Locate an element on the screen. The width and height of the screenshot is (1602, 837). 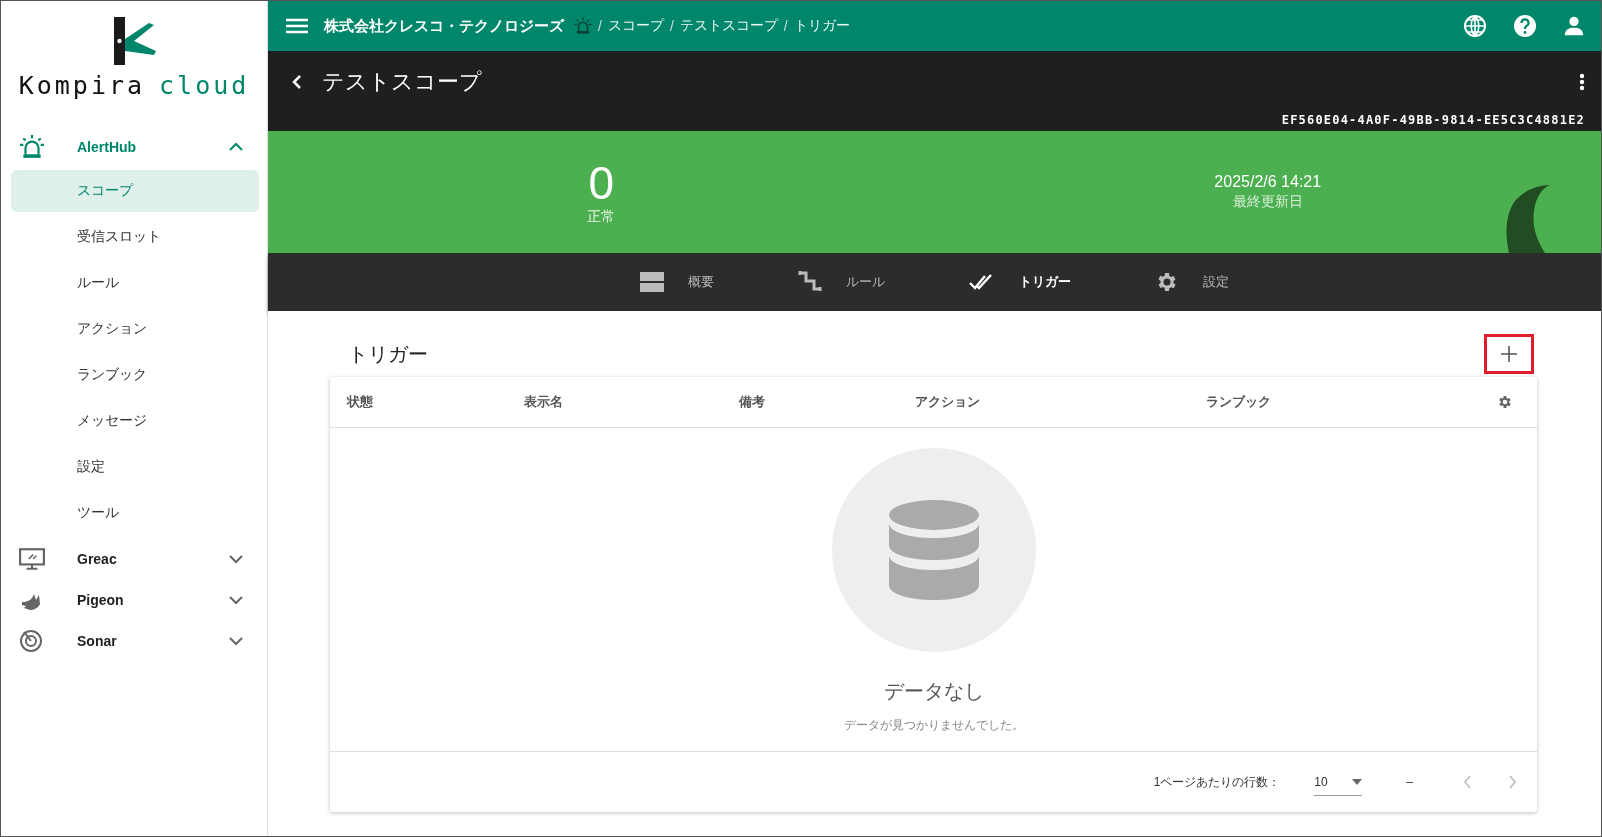
nav-item: アクション is located at coordinates (135, 329).